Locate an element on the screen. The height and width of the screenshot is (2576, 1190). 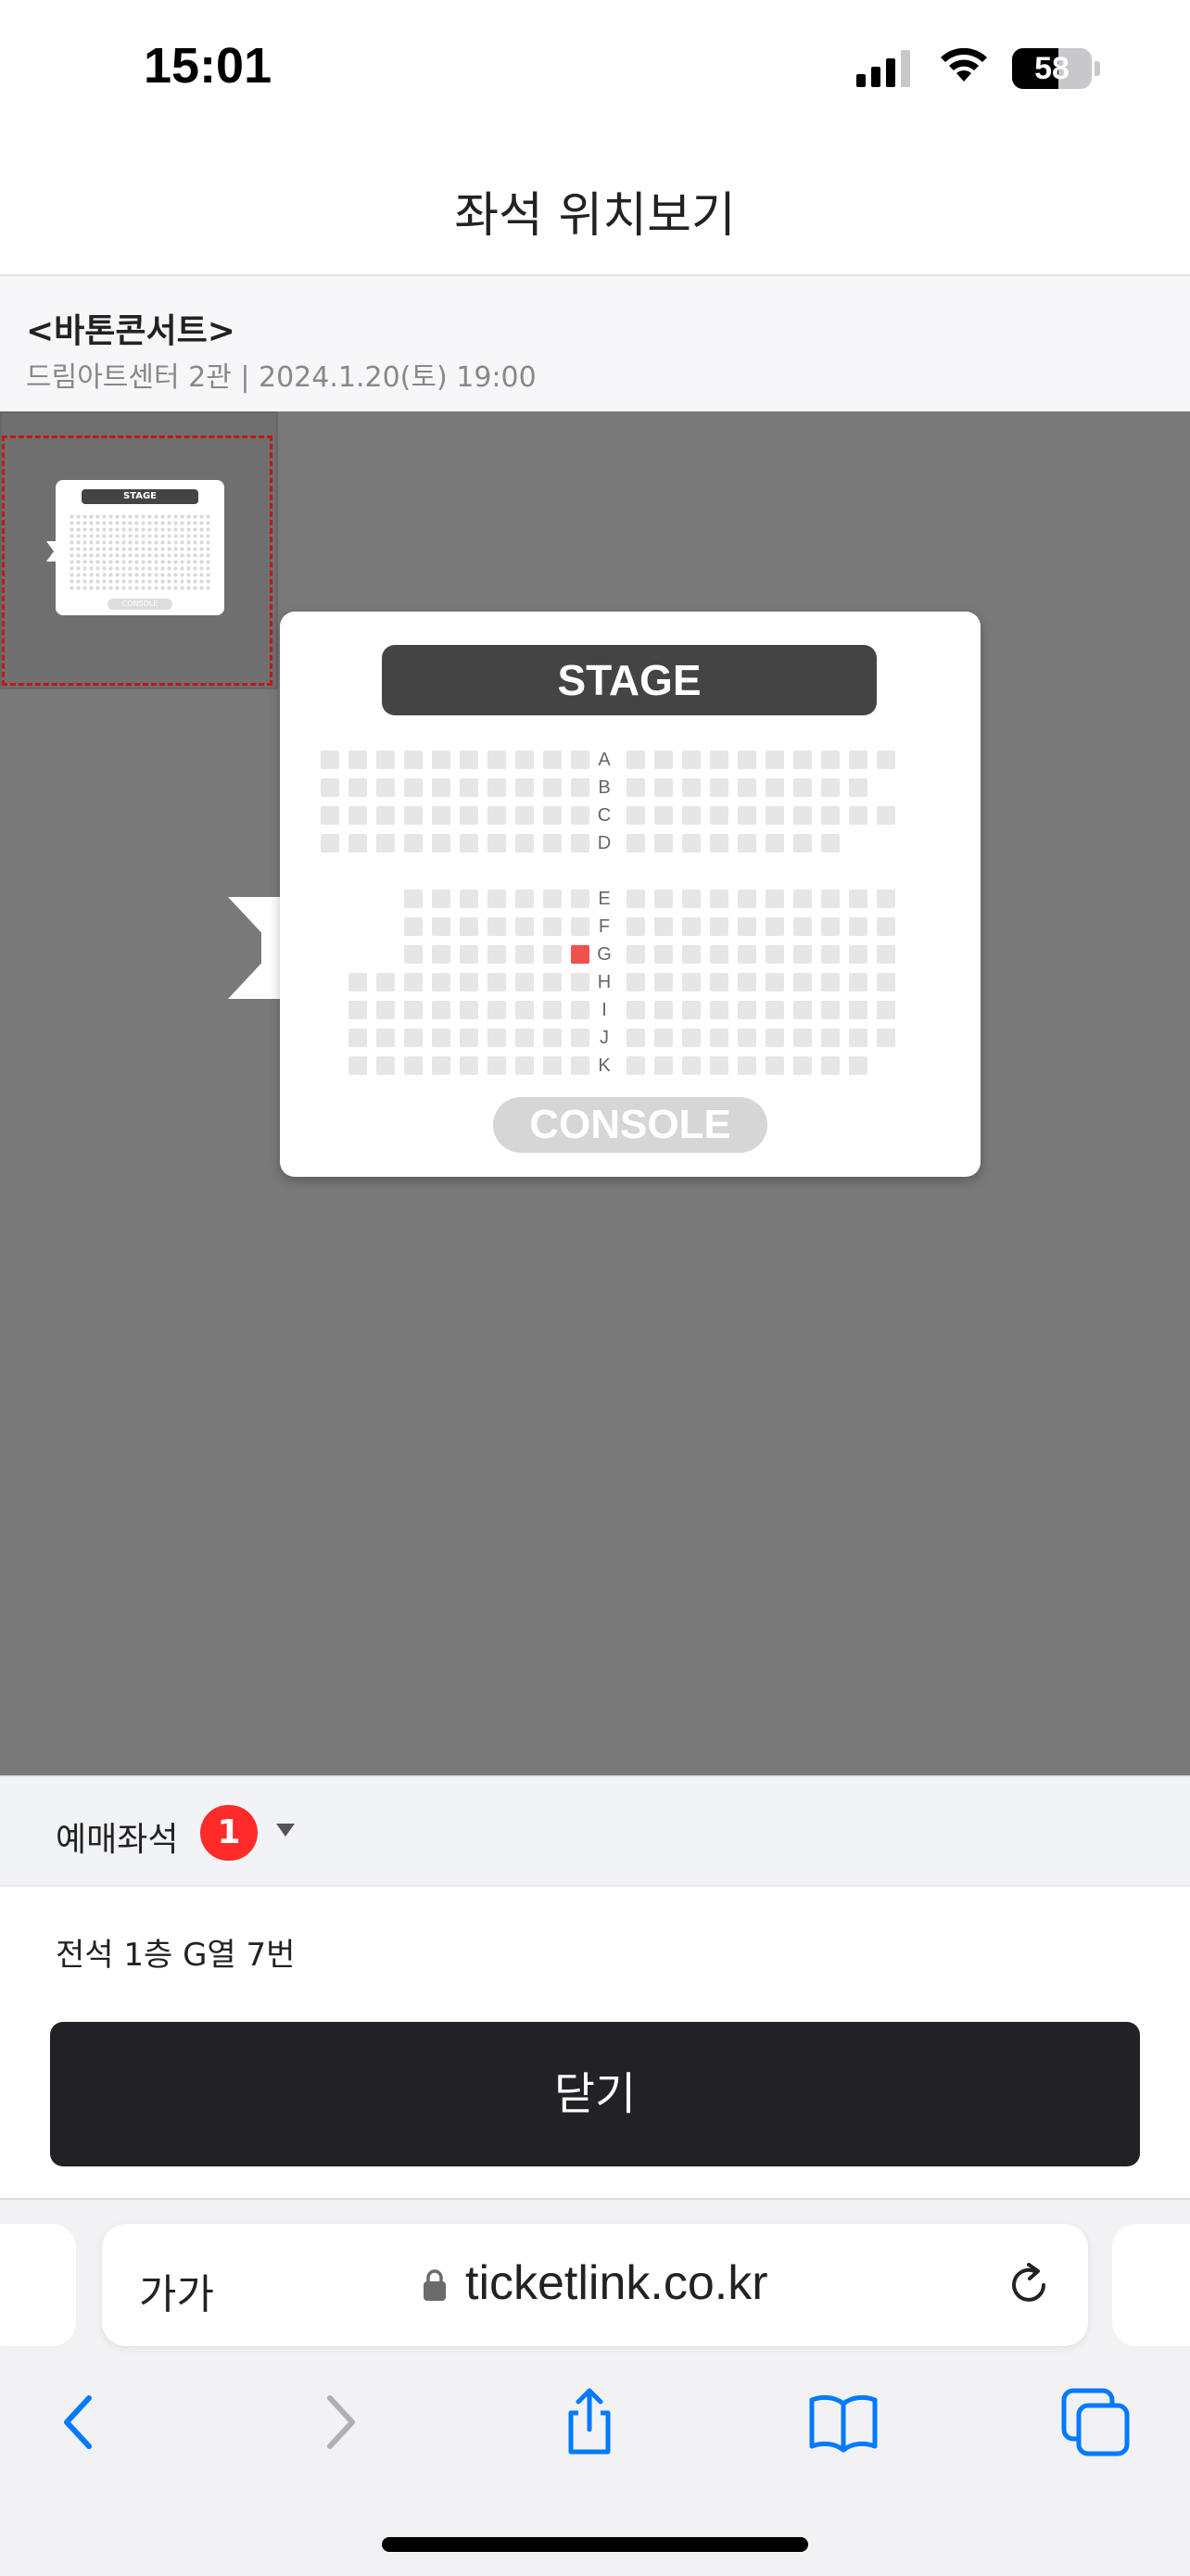
booked-seats-label: 예매좌석 is located at coordinates (117, 1840).